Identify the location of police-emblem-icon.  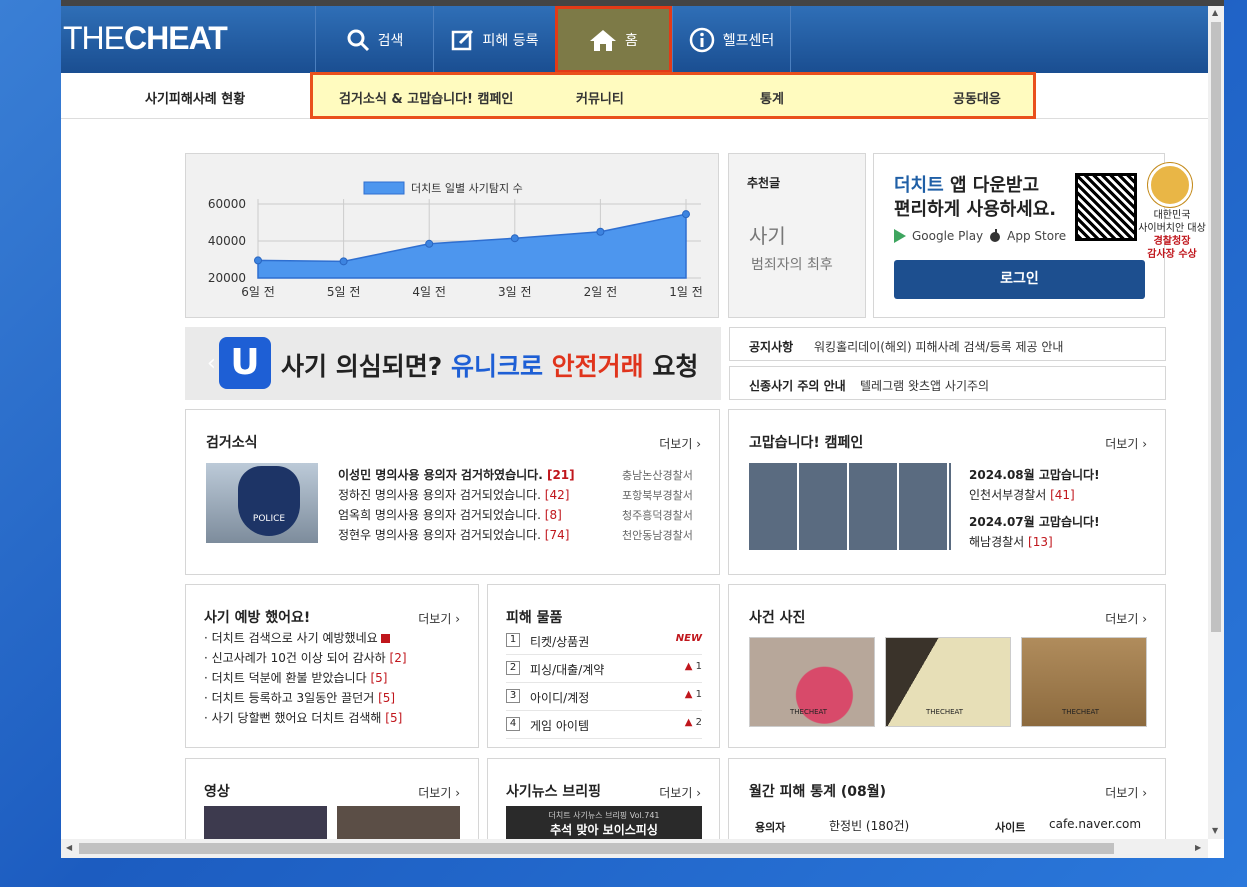
(1170, 185).